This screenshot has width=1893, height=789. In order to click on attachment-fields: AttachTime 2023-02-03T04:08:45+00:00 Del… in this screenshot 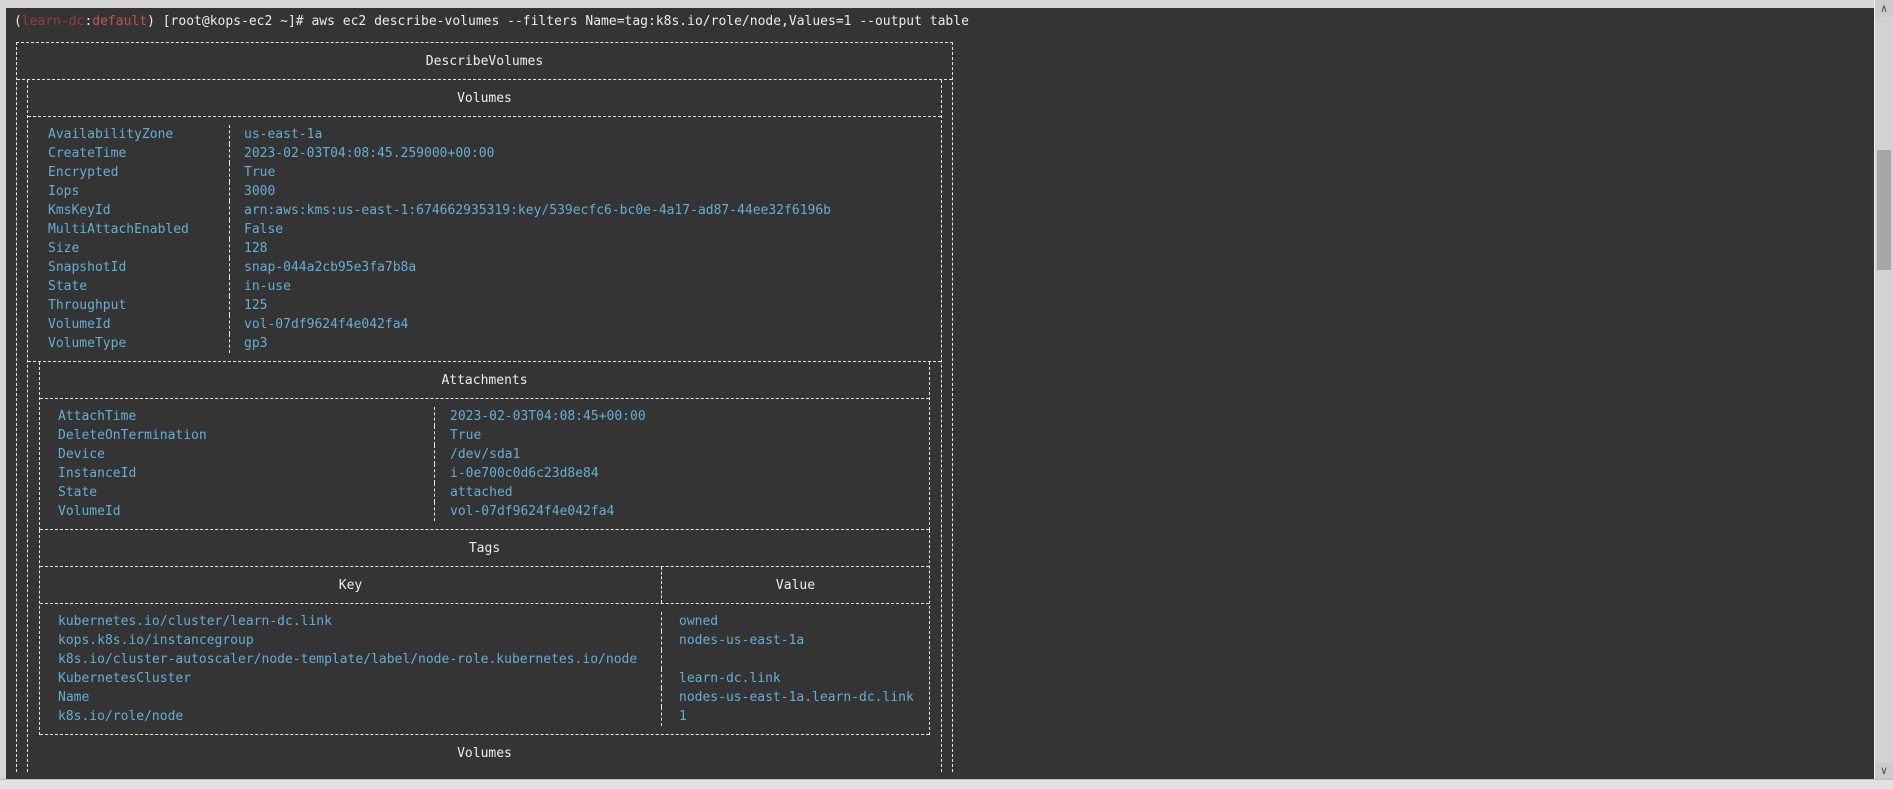, I will do `click(484, 464)`.